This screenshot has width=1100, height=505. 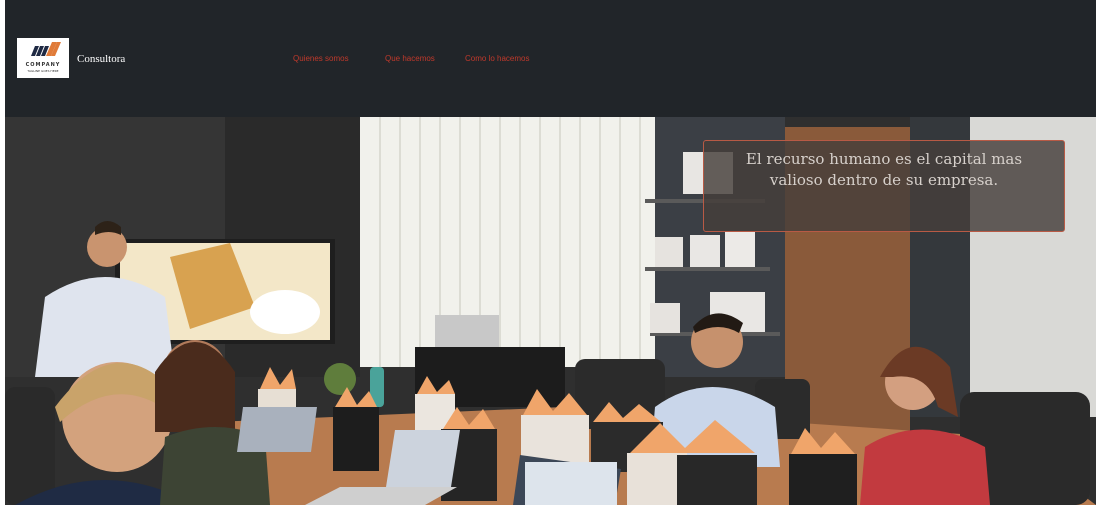 I want to click on brand-name: Consultora, so click(x=101, y=59).